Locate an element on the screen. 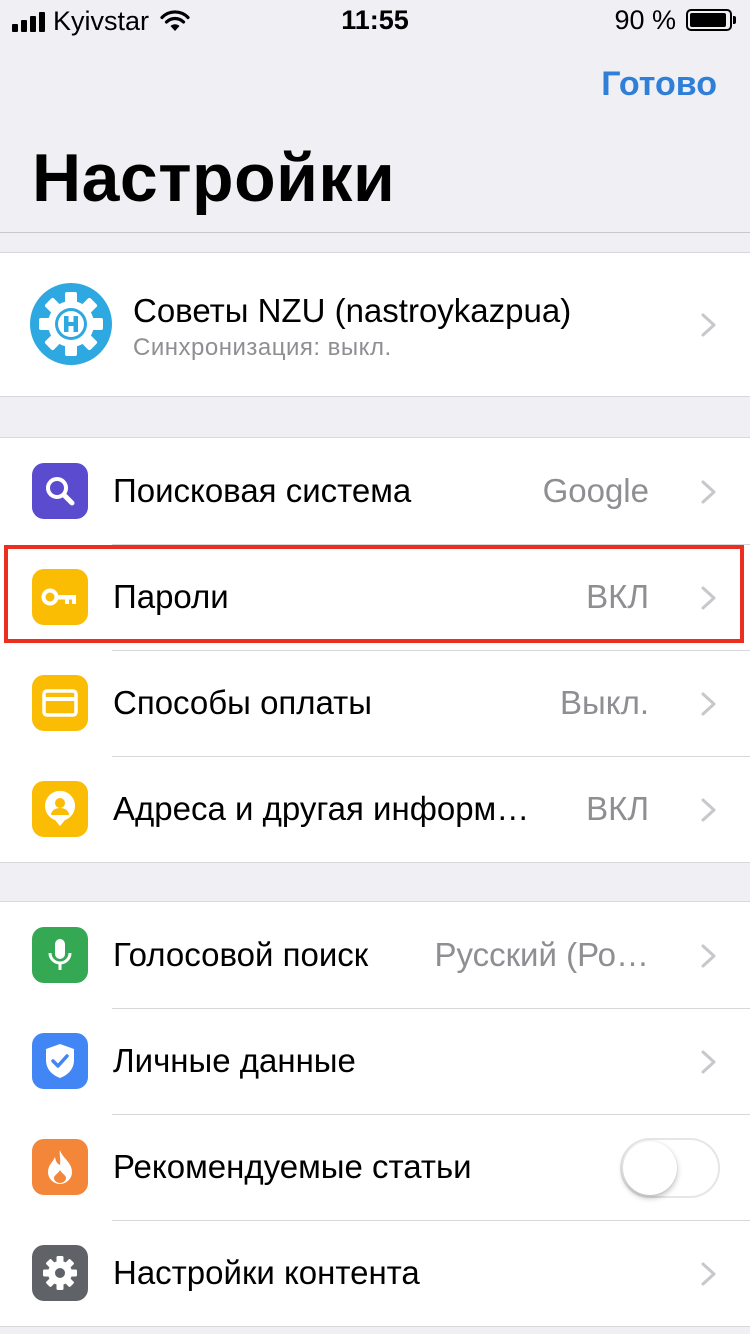 Image resolution: width=750 pixels, height=1334 pixels. suggested-articles-toggle is located at coordinates (670, 1168).